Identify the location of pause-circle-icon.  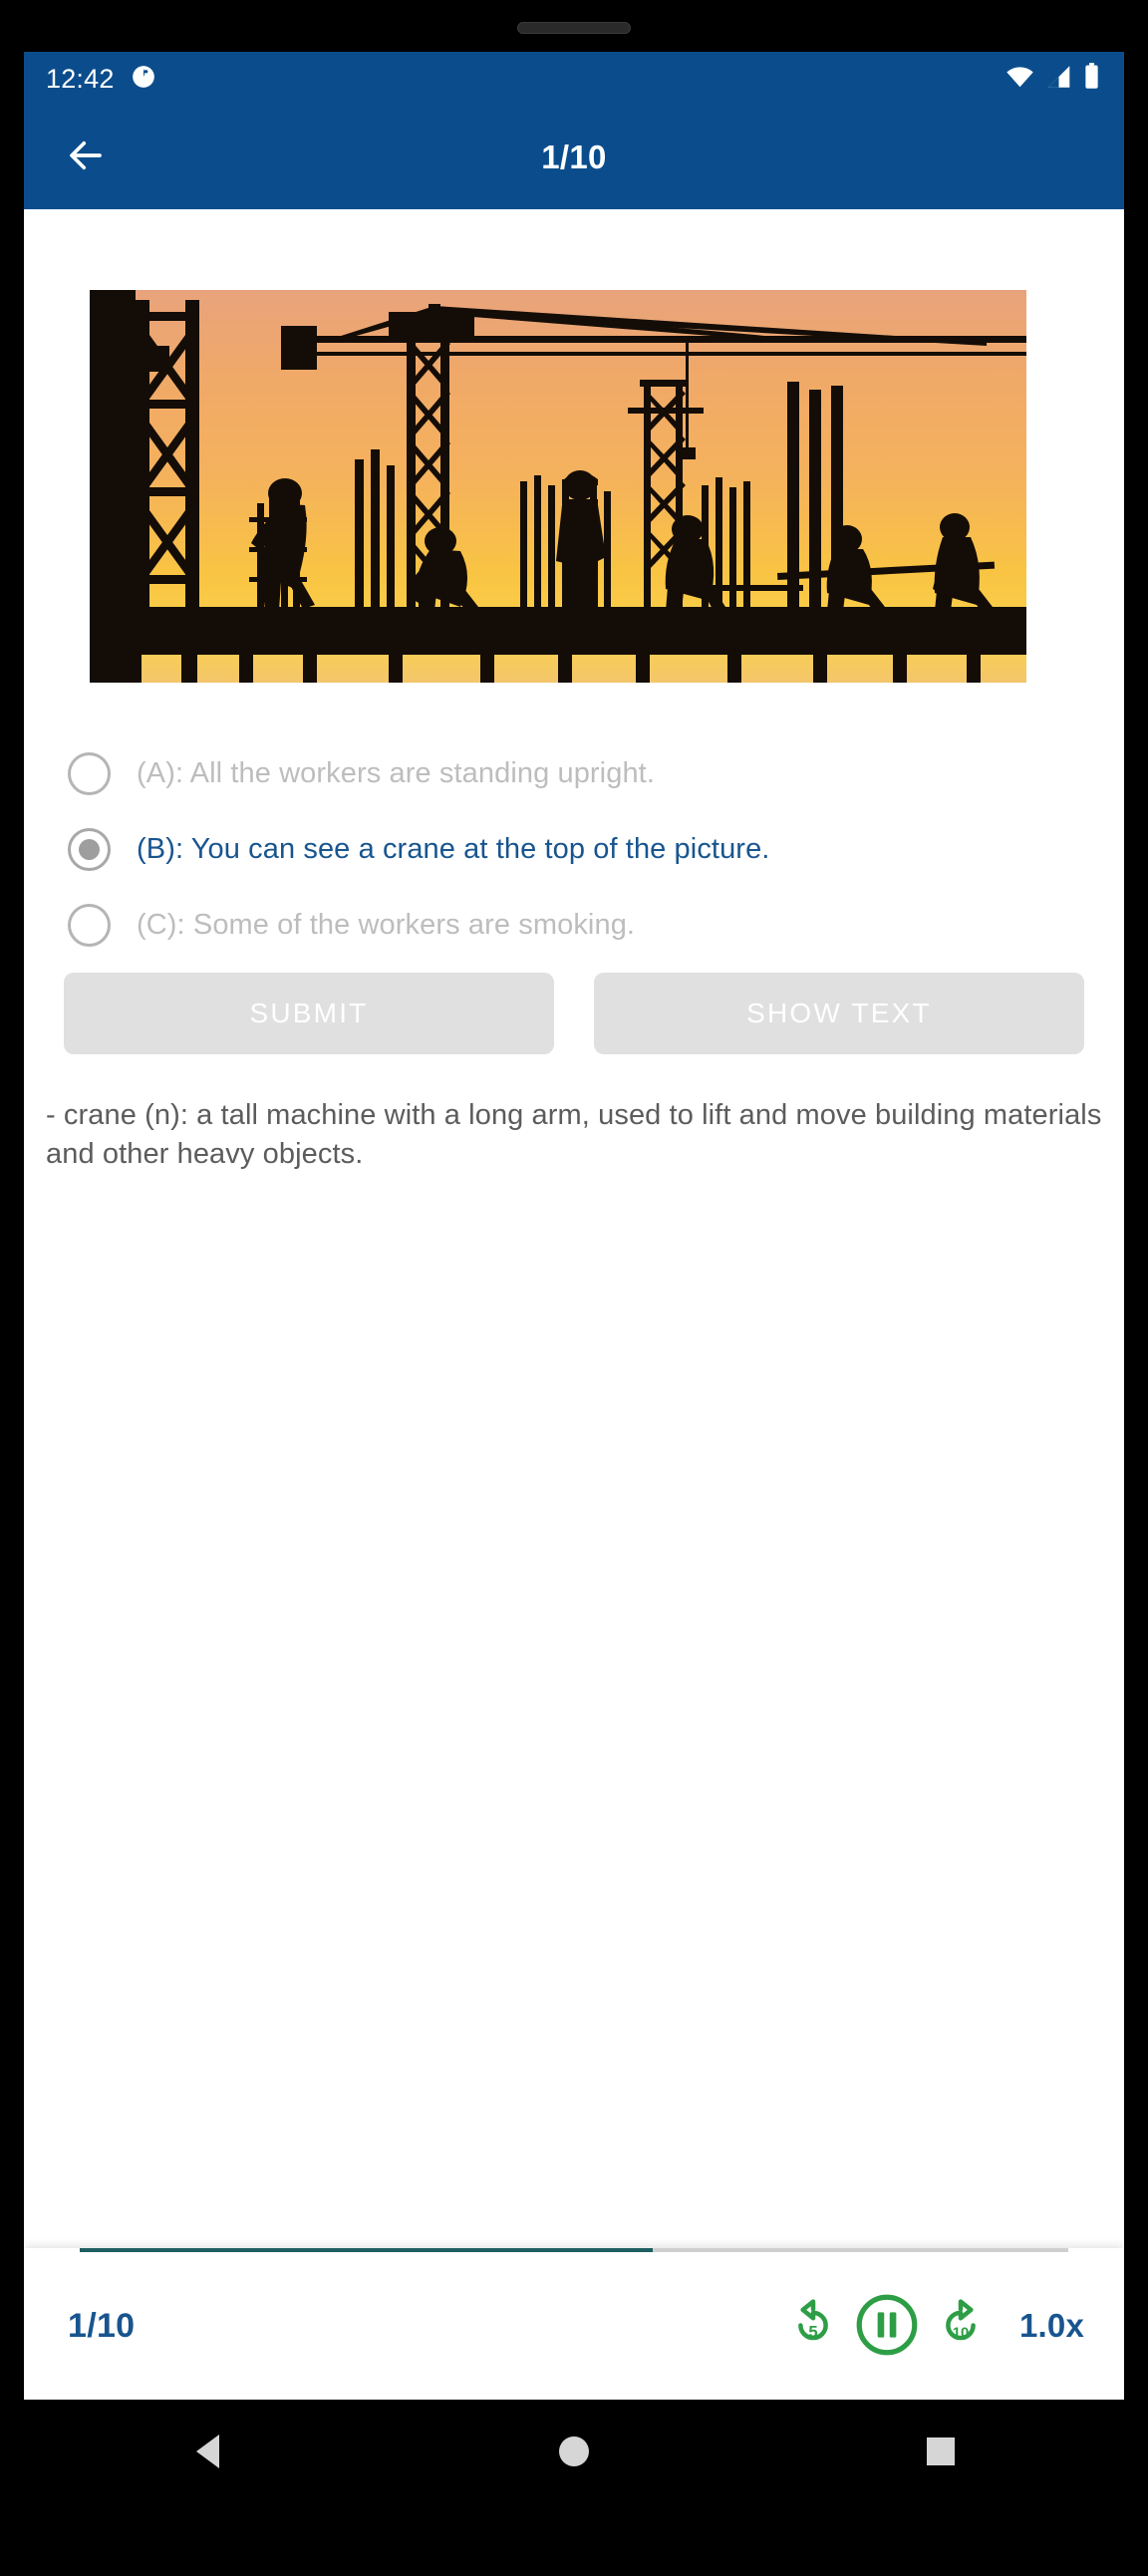
(887, 2326).